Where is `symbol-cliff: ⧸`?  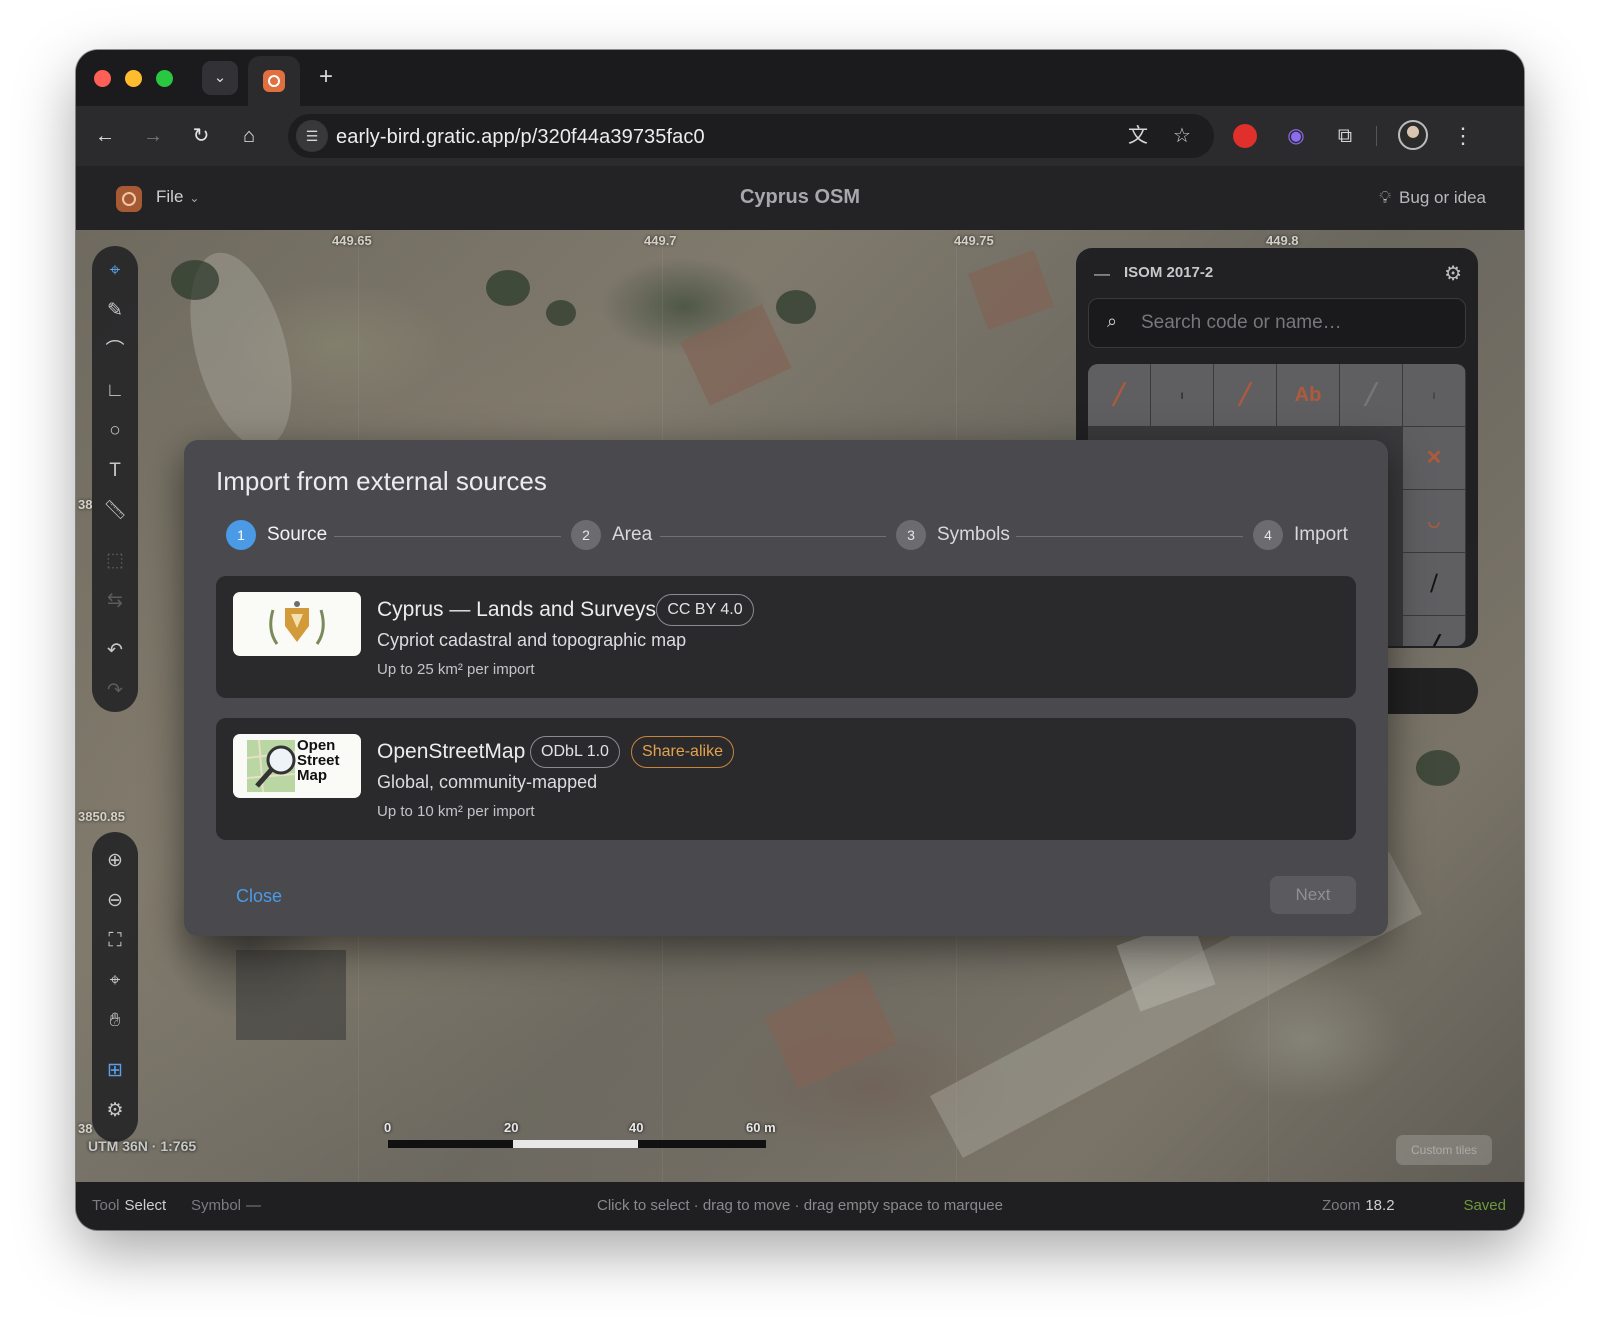
symbol-cliff: ⧸ is located at coordinates (1434, 584).